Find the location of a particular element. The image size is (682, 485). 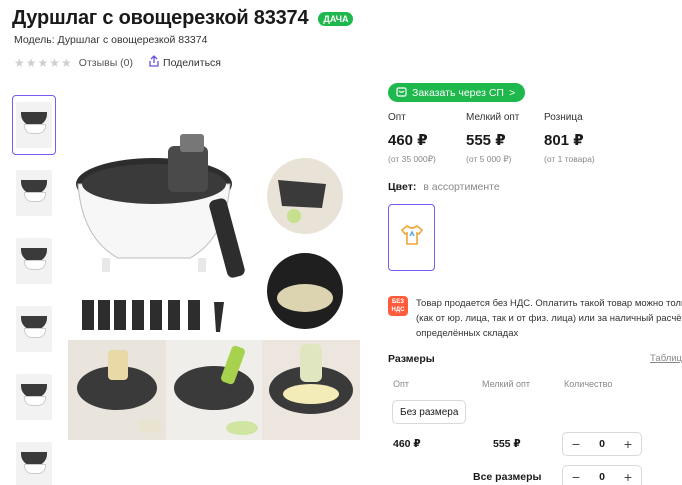

share-button: Поделиться is located at coordinates (185, 62).